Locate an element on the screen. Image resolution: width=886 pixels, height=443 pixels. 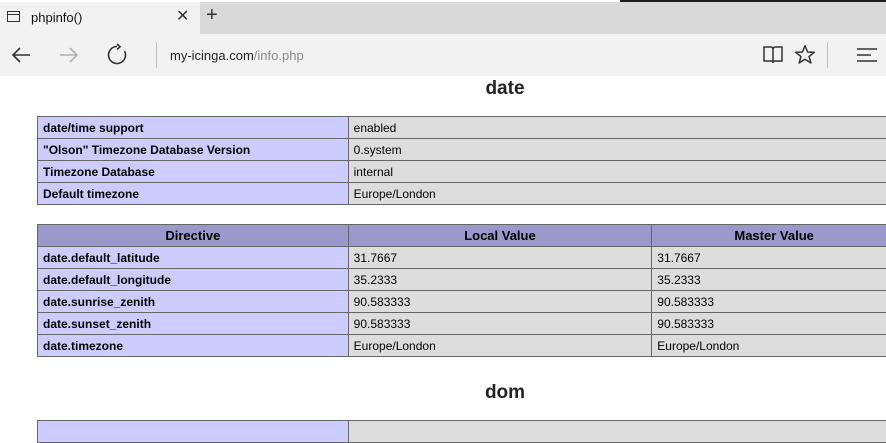
table-row: date/time supportenabled is located at coordinates (462, 128).